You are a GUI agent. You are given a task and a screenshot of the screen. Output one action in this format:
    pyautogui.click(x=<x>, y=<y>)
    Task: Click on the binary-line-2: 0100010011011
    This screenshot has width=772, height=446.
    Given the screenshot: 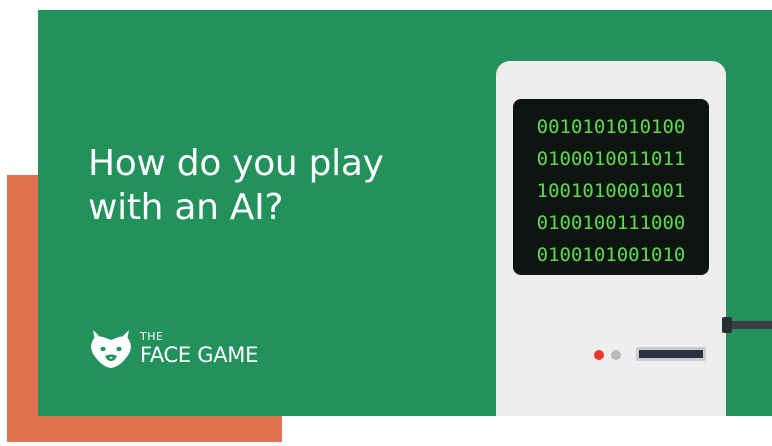 What is the action you would take?
    pyautogui.click(x=611, y=159)
    